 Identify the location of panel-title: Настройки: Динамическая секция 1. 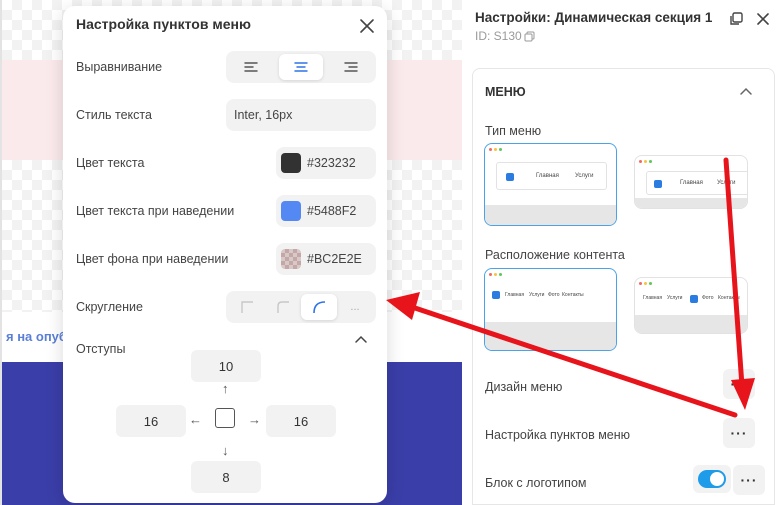
(594, 17).